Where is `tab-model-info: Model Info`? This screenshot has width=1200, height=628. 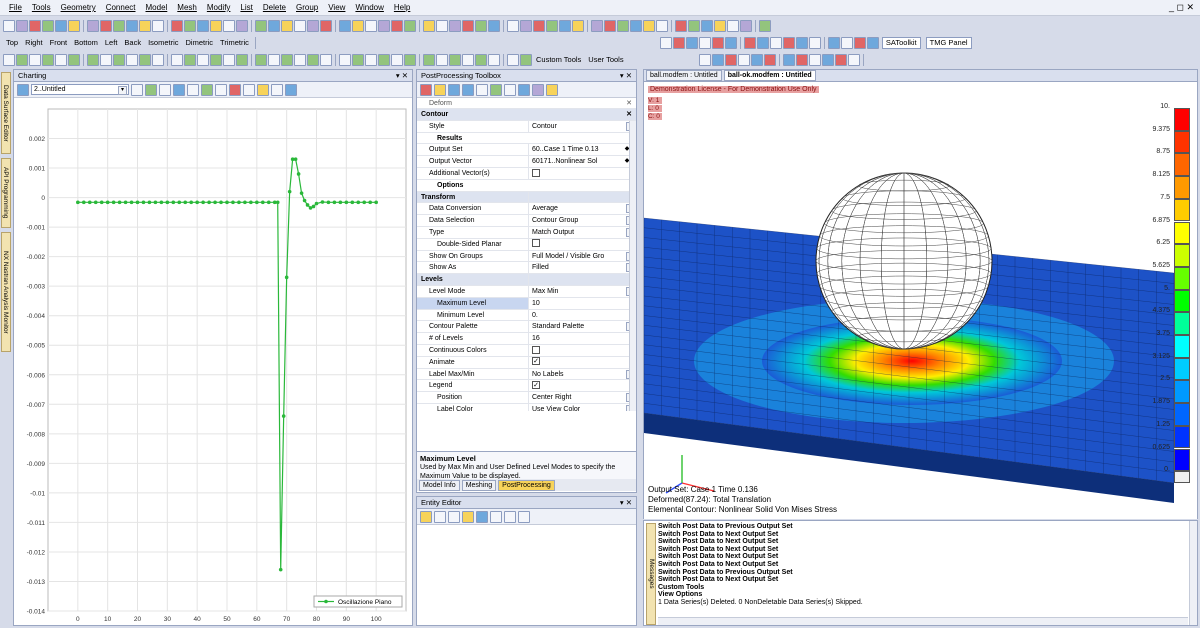 tab-model-info: Model Info is located at coordinates (439, 485).